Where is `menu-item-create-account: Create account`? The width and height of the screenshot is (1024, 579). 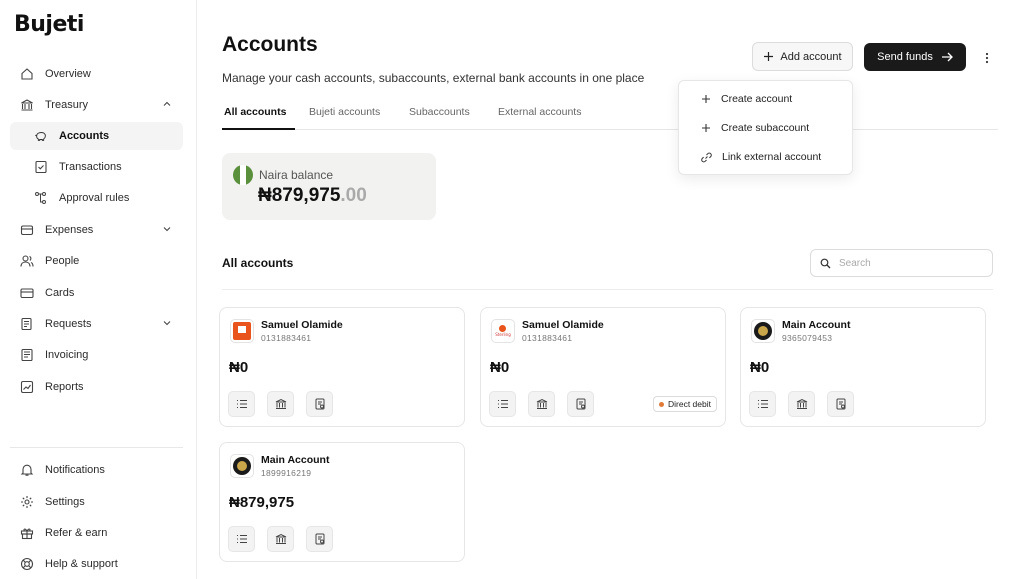 menu-item-create-account: Create account is located at coordinates (766, 99).